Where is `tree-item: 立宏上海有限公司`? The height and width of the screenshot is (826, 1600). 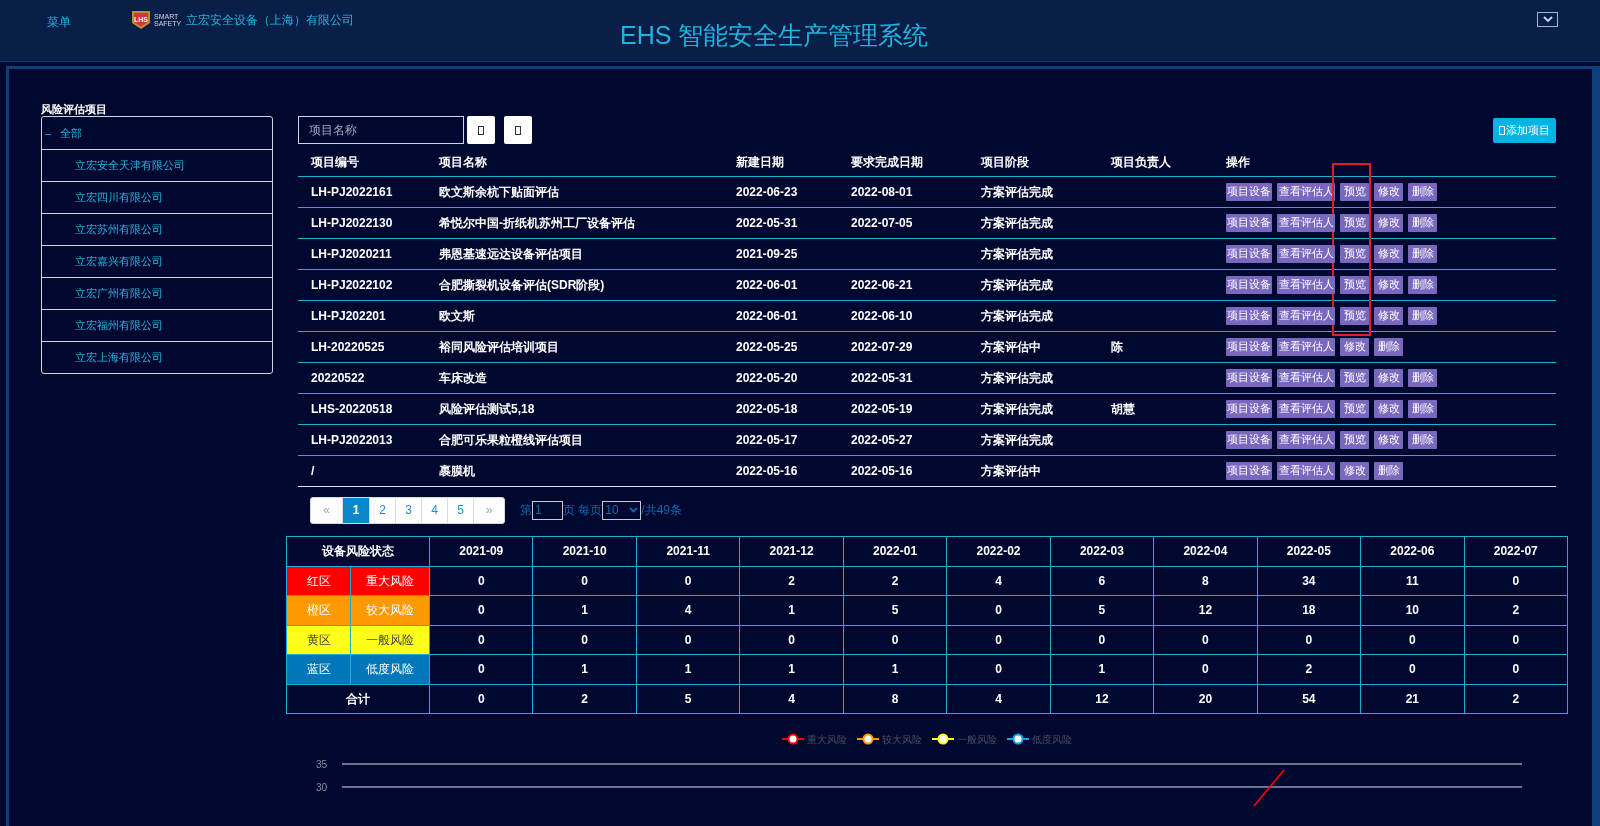
tree-item: 立宏上海有限公司 is located at coordinates (119, 357).